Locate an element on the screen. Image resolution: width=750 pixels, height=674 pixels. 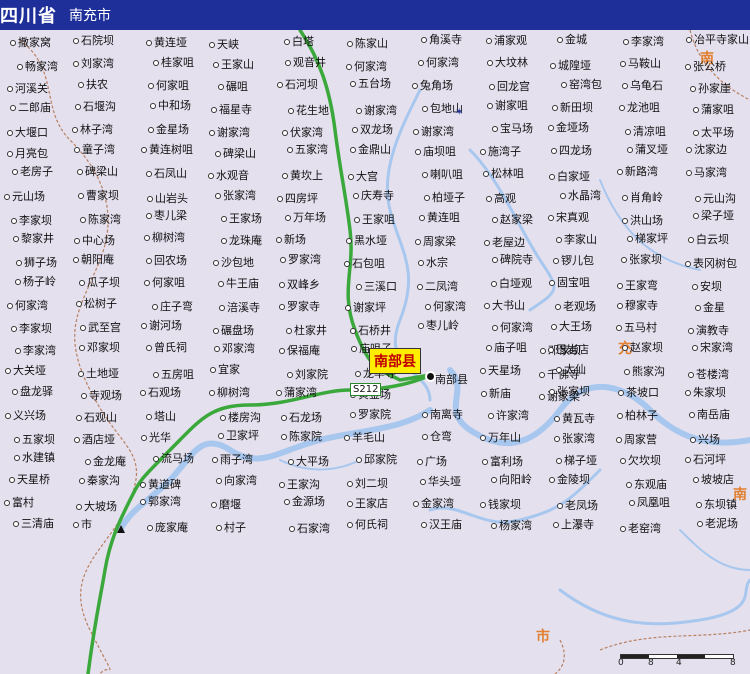
place-label: 罗家院 is located at coordinates (370, 415).